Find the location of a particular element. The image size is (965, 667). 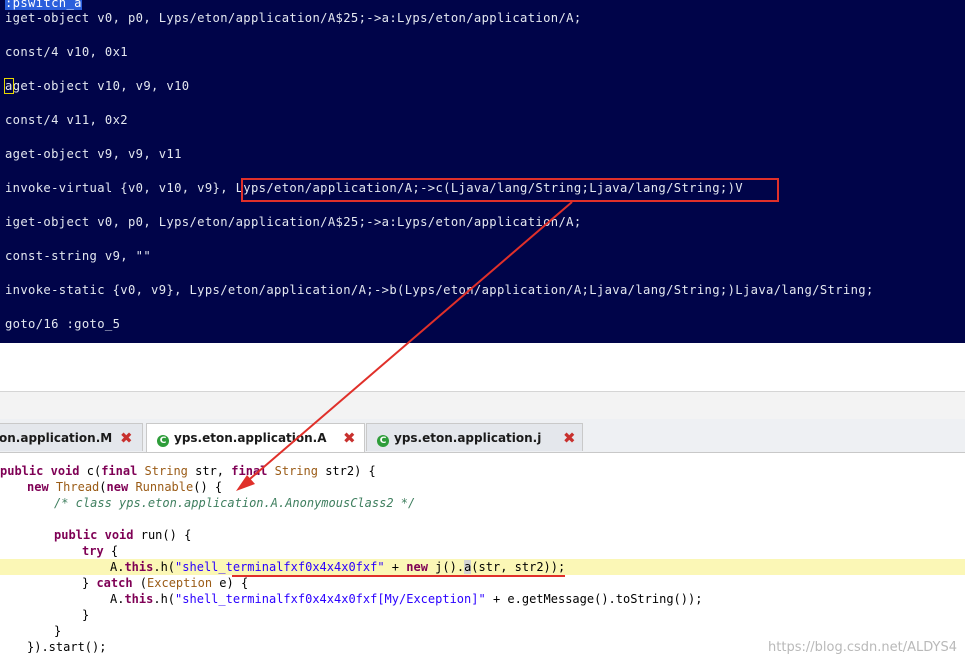

code-text: run() { is located at coordinates (162, 535).